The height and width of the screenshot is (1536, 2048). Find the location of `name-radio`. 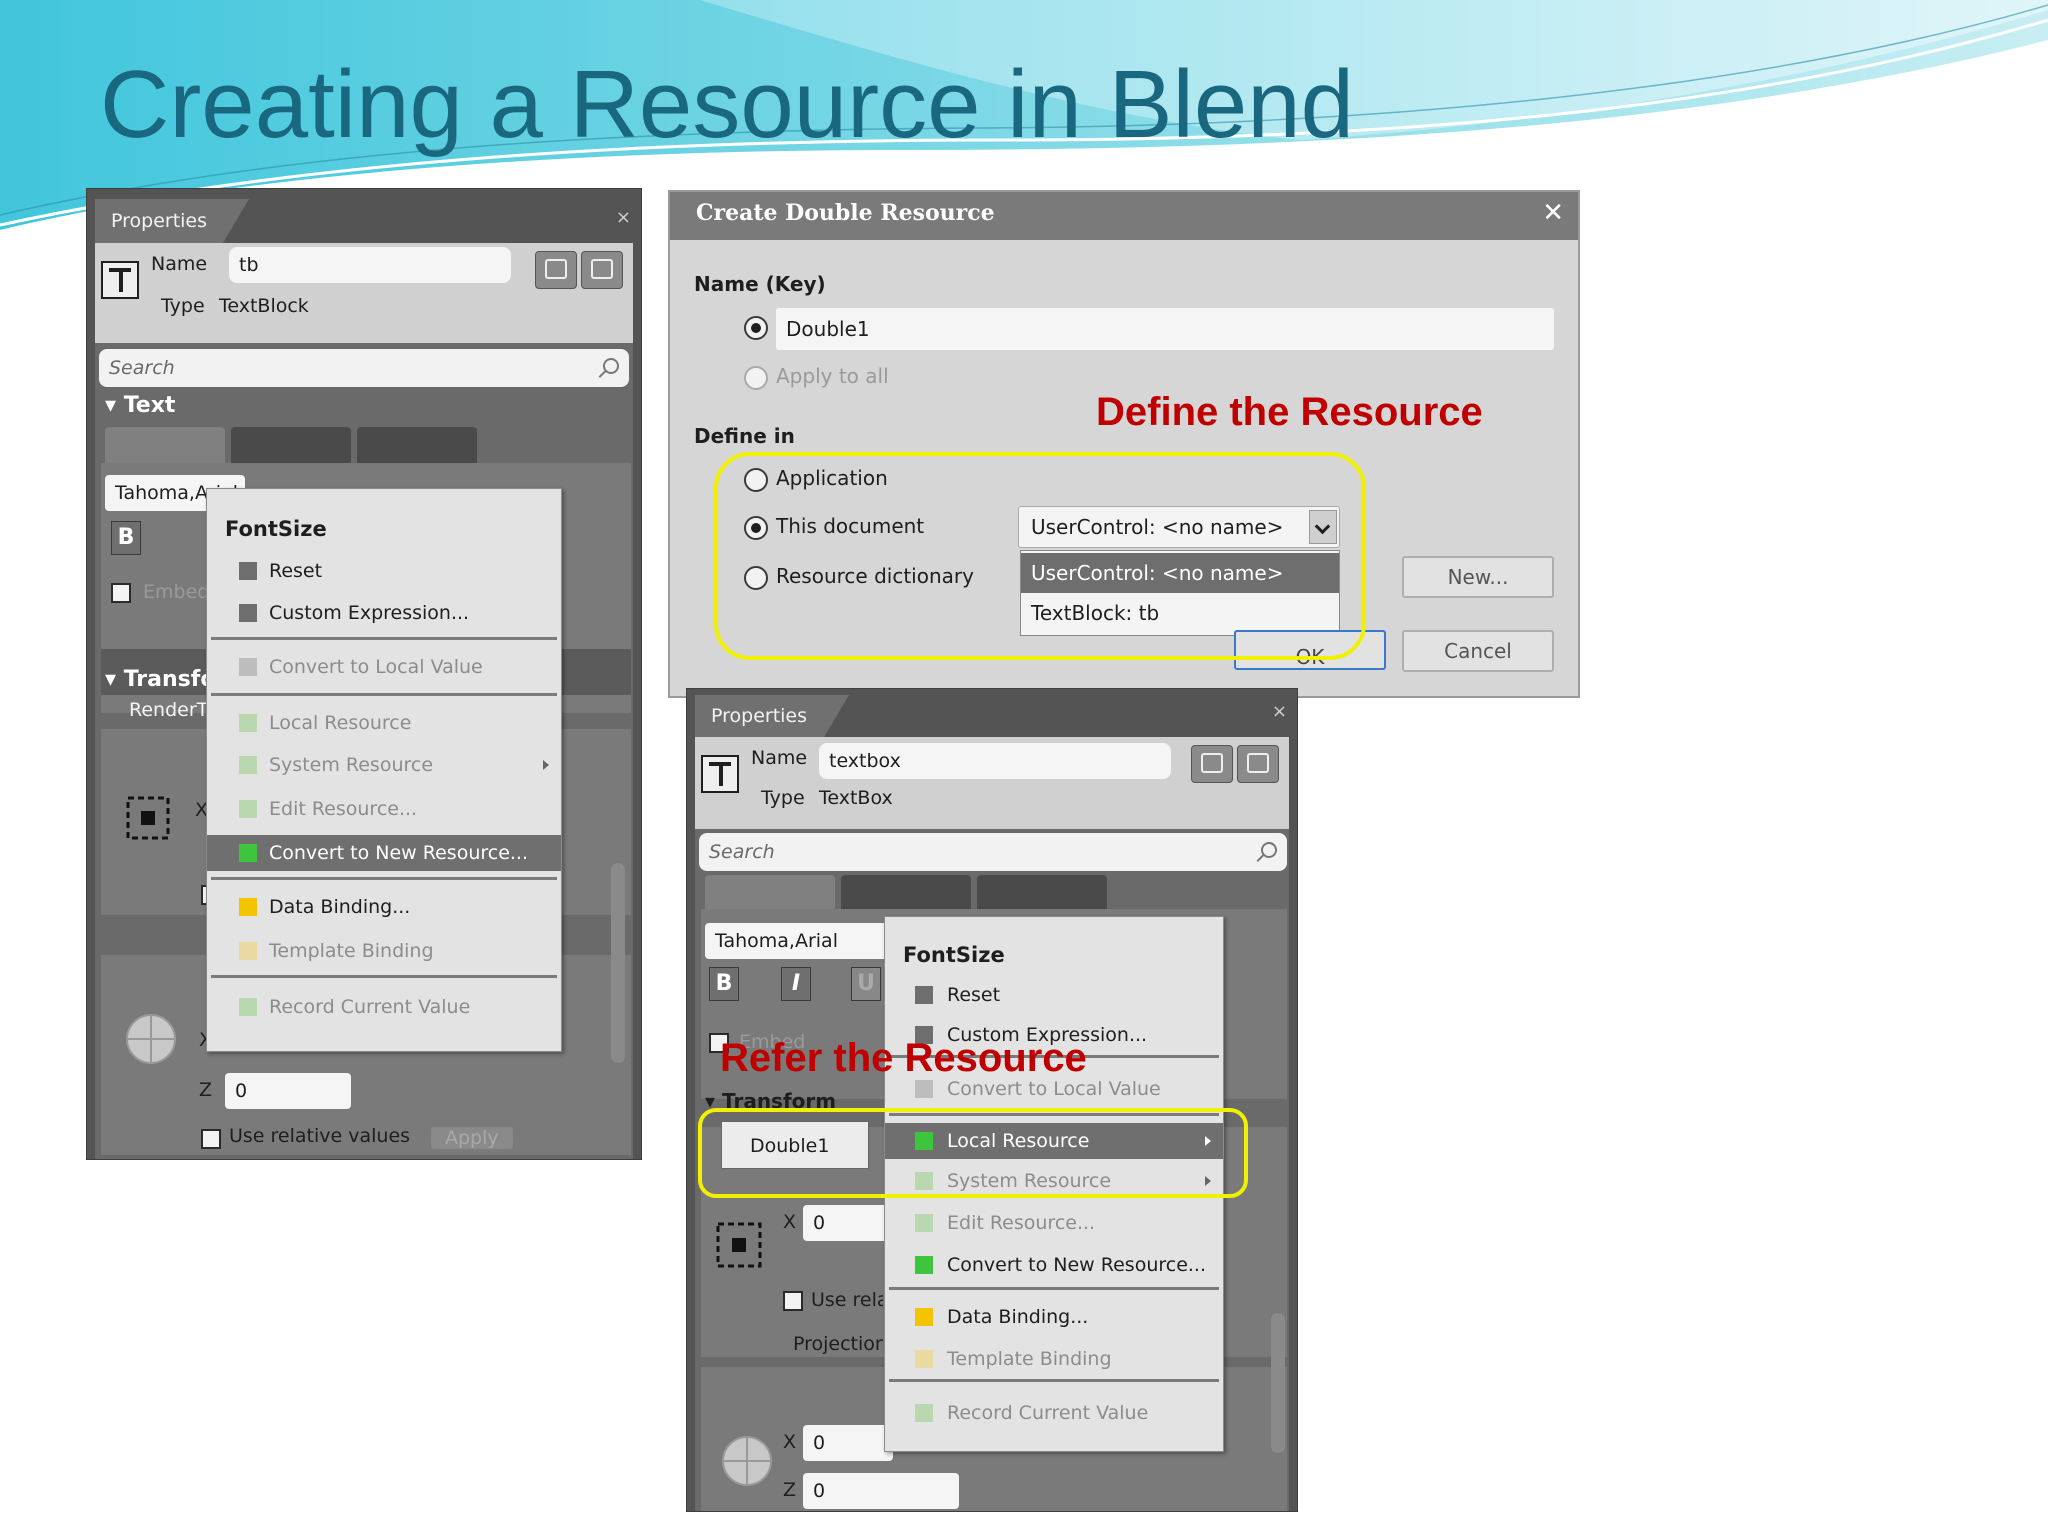

name-radio is located at coordinates (756, 328).